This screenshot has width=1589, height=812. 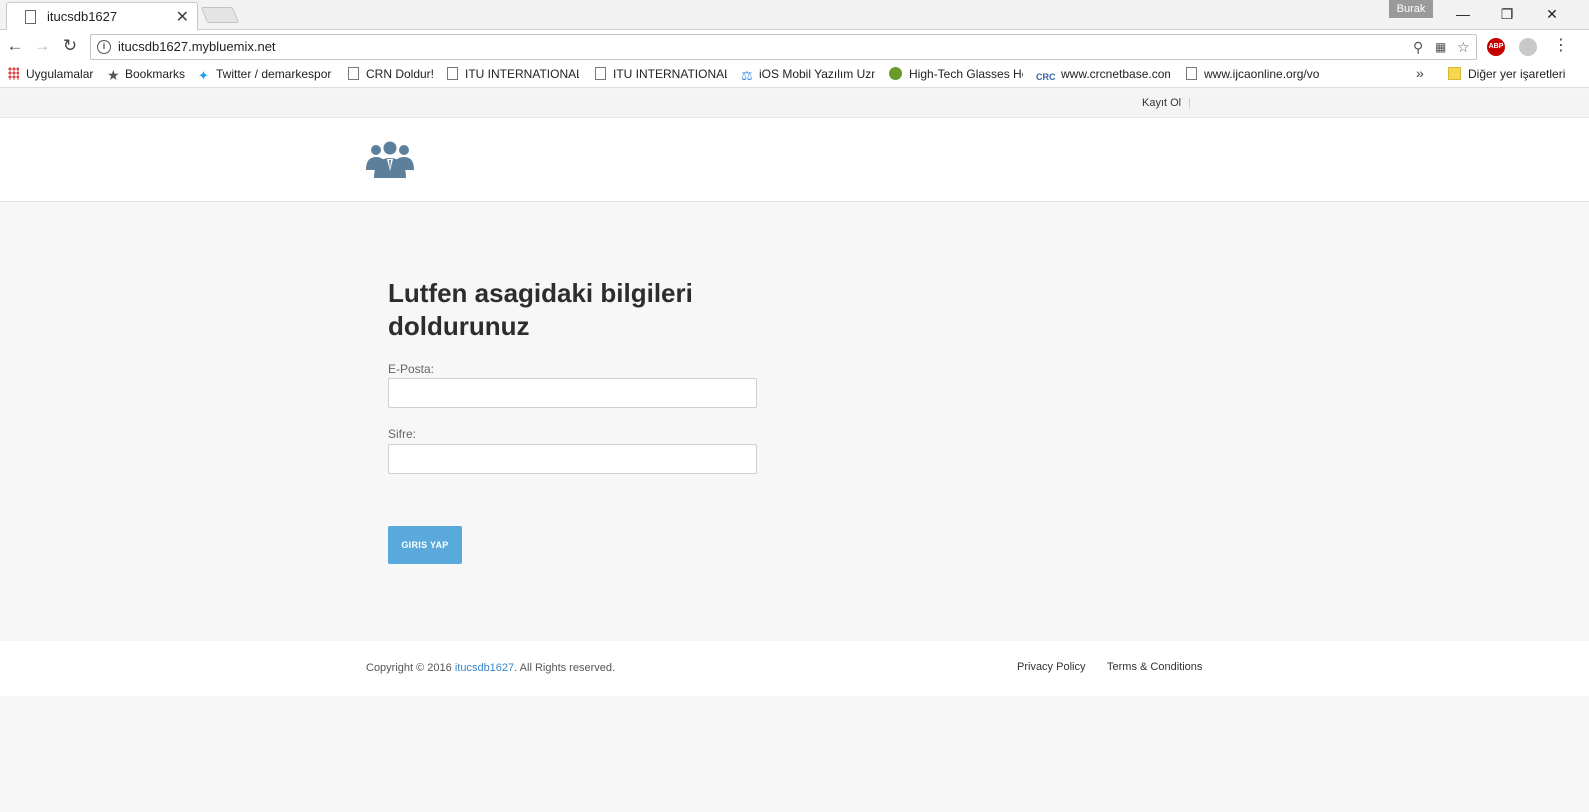 What do you see at coordinates (402, 434) in the screenshot?
I see `password-label: Sifre:` at bounding box center [402, 434].